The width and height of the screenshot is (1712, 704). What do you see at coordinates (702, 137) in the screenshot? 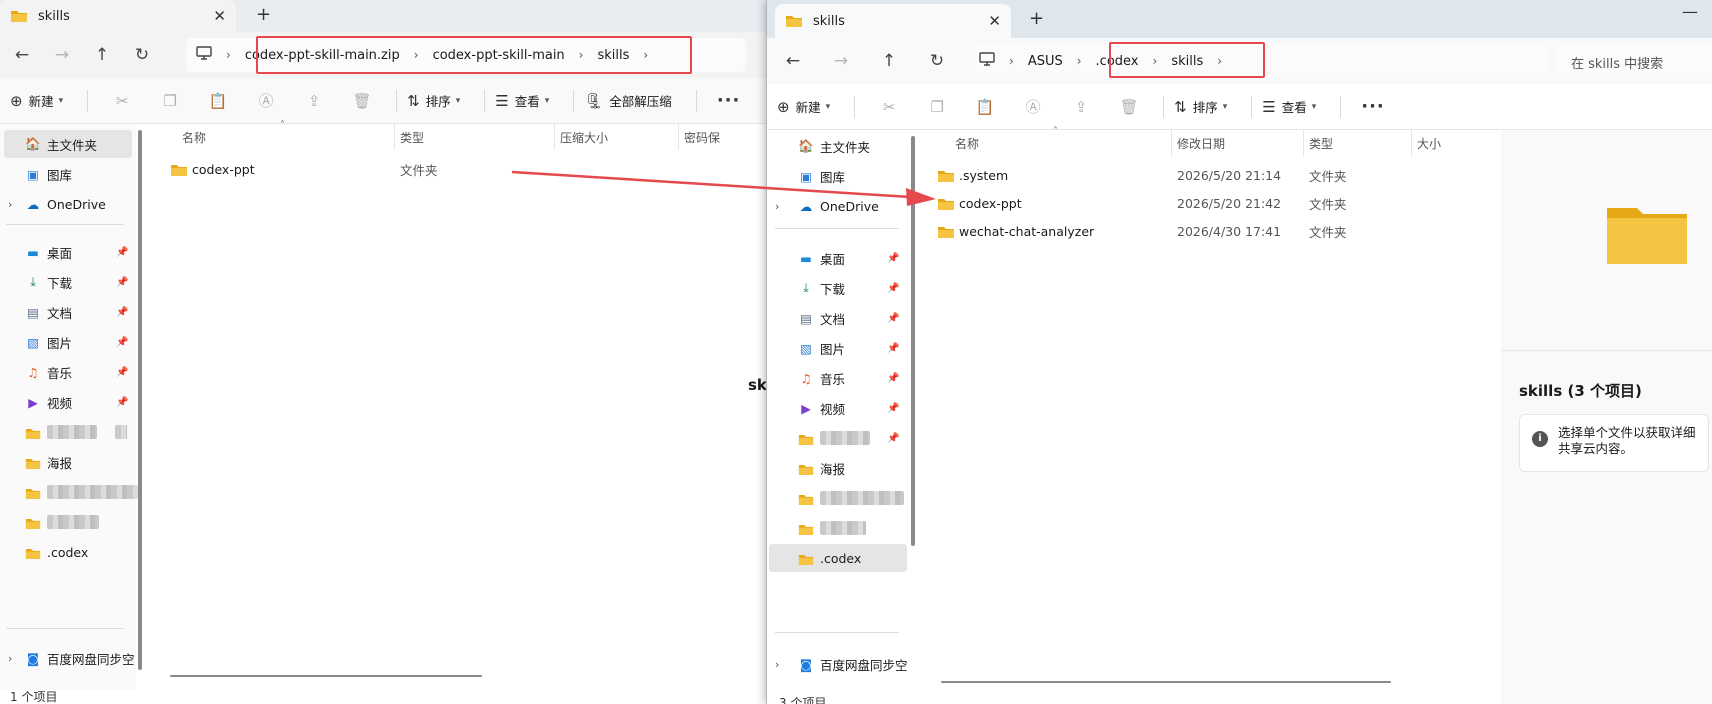
I see `column-header-password: 密码保` at bounding box center [702, 137].